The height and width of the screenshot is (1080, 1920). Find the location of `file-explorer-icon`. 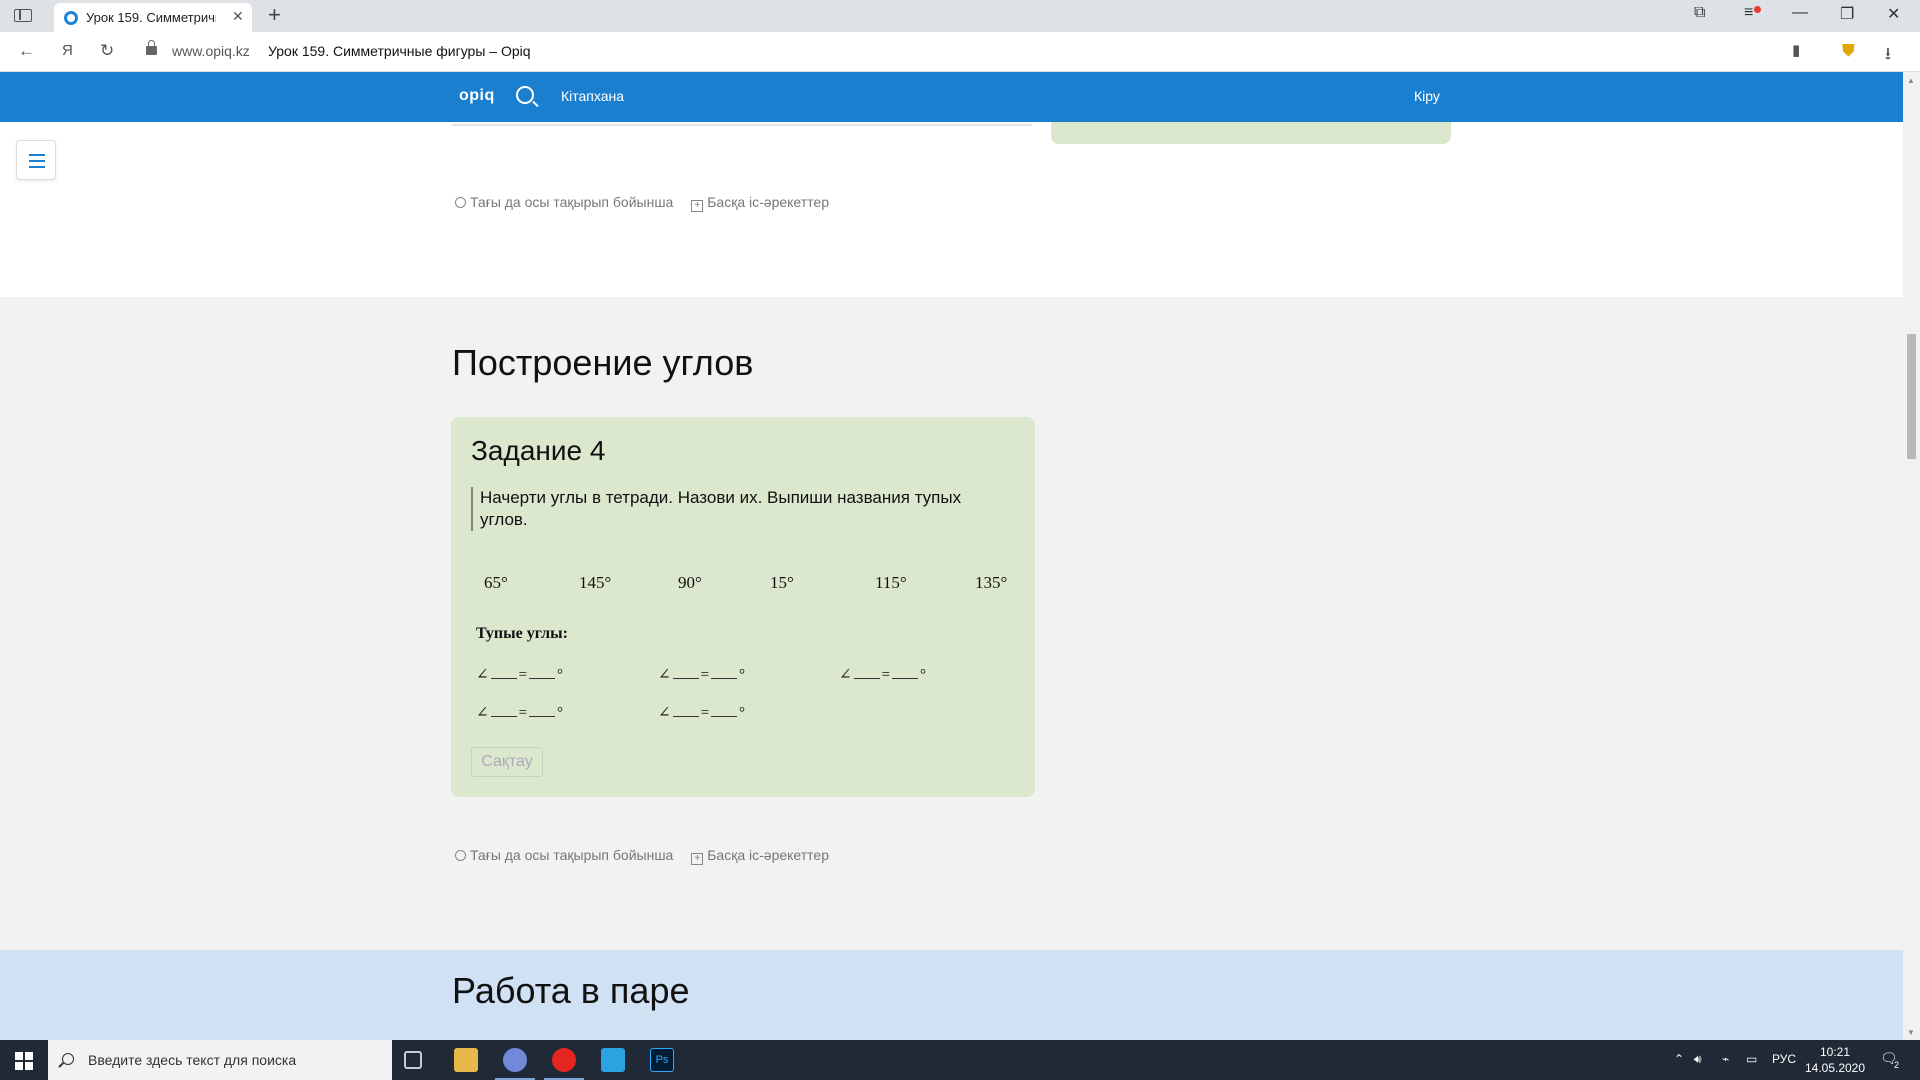

file-explorer-icon is located at coordinates (466, 1060).